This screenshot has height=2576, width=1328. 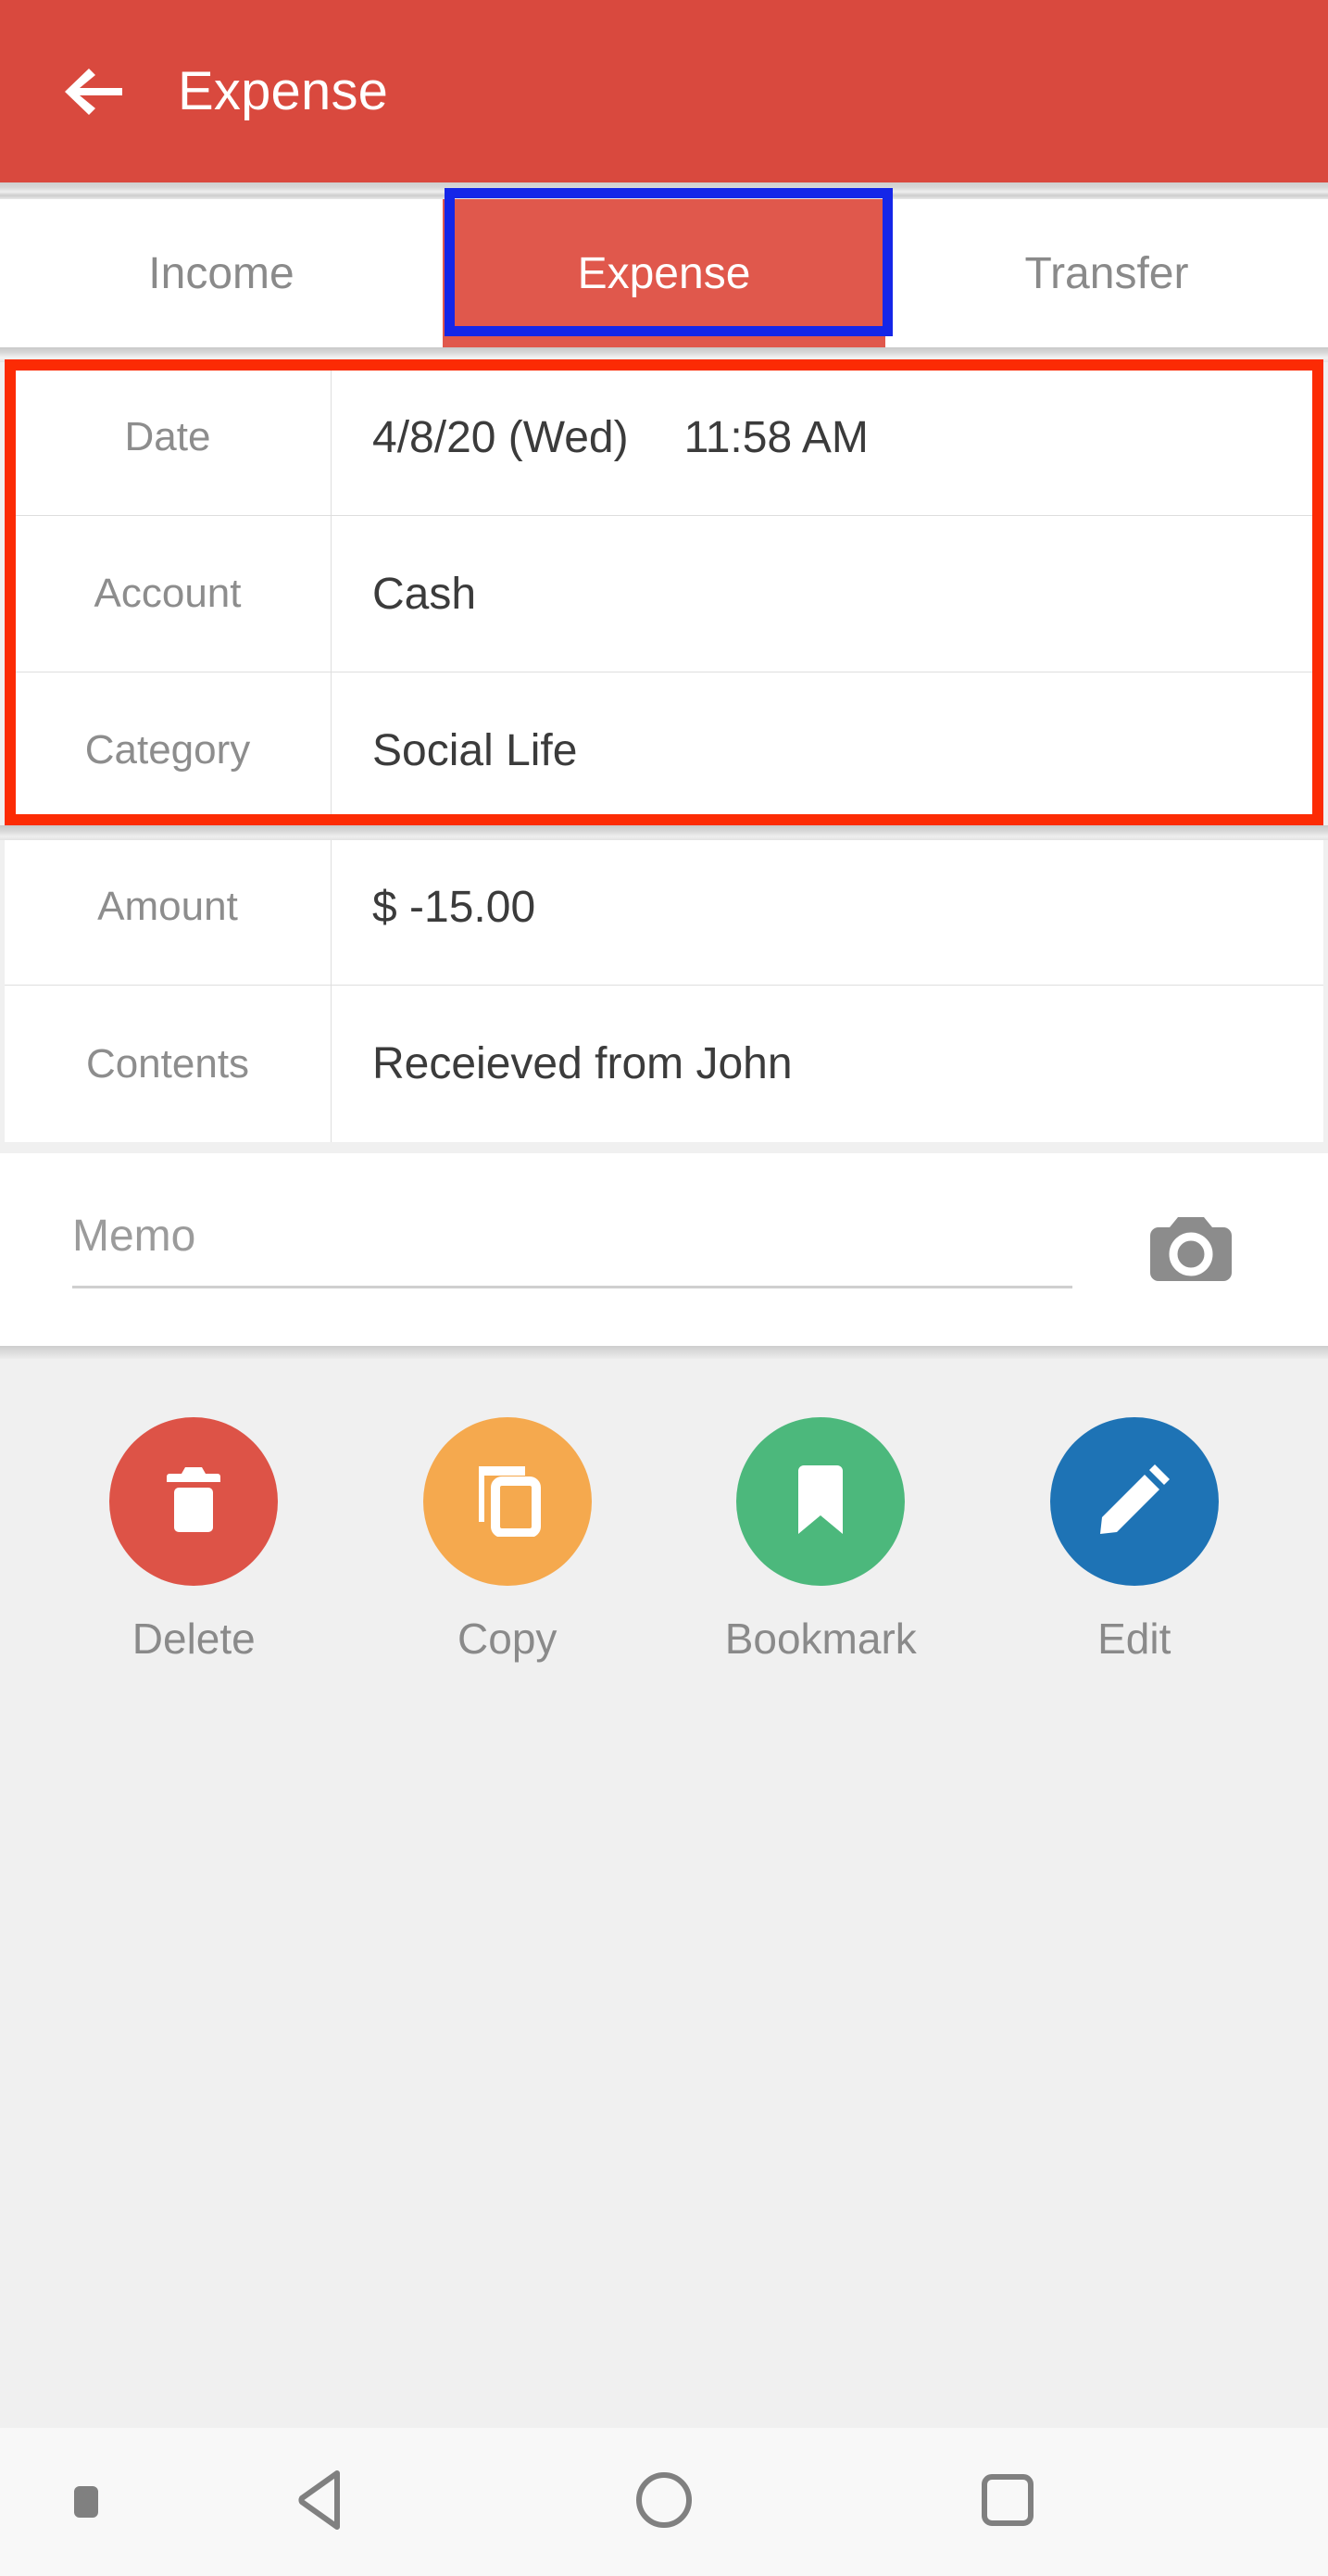 I want to click on detail-row-contents: Contents Receieved from John, so click(x=664, y=1064).